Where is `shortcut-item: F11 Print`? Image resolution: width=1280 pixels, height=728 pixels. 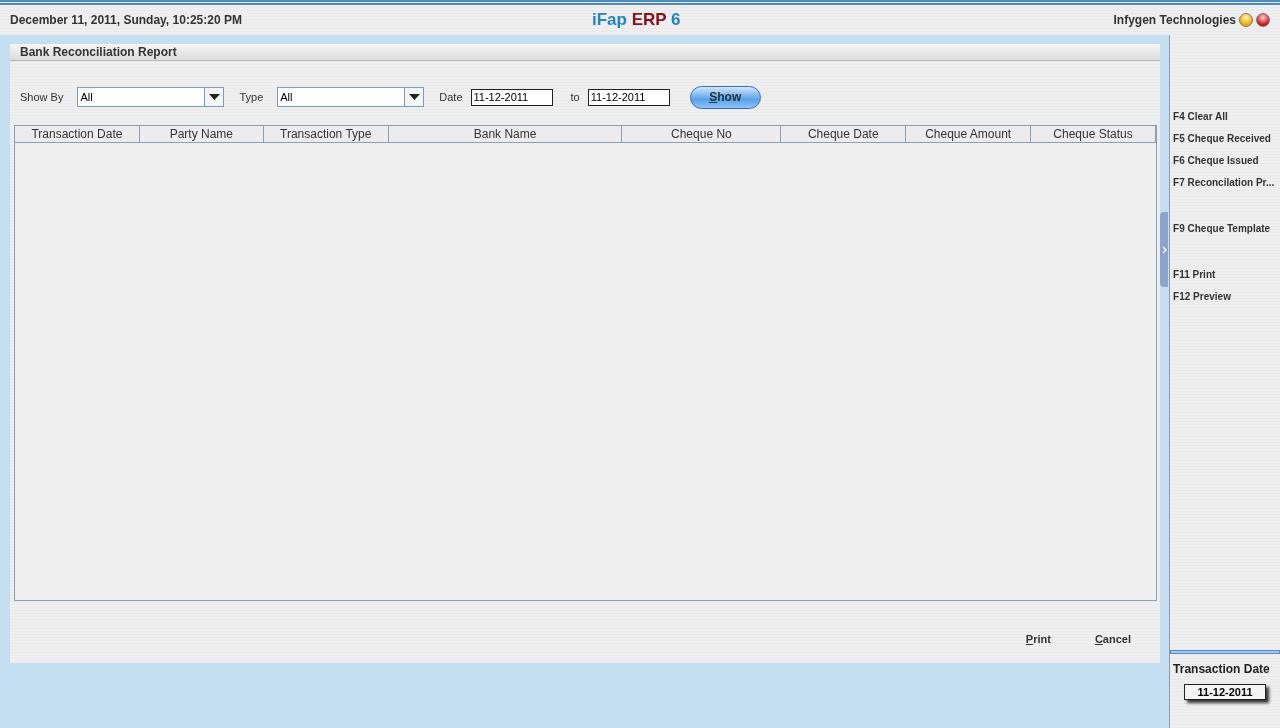
shortcut-item: F11 Print is located at coordinates (1226, 275).